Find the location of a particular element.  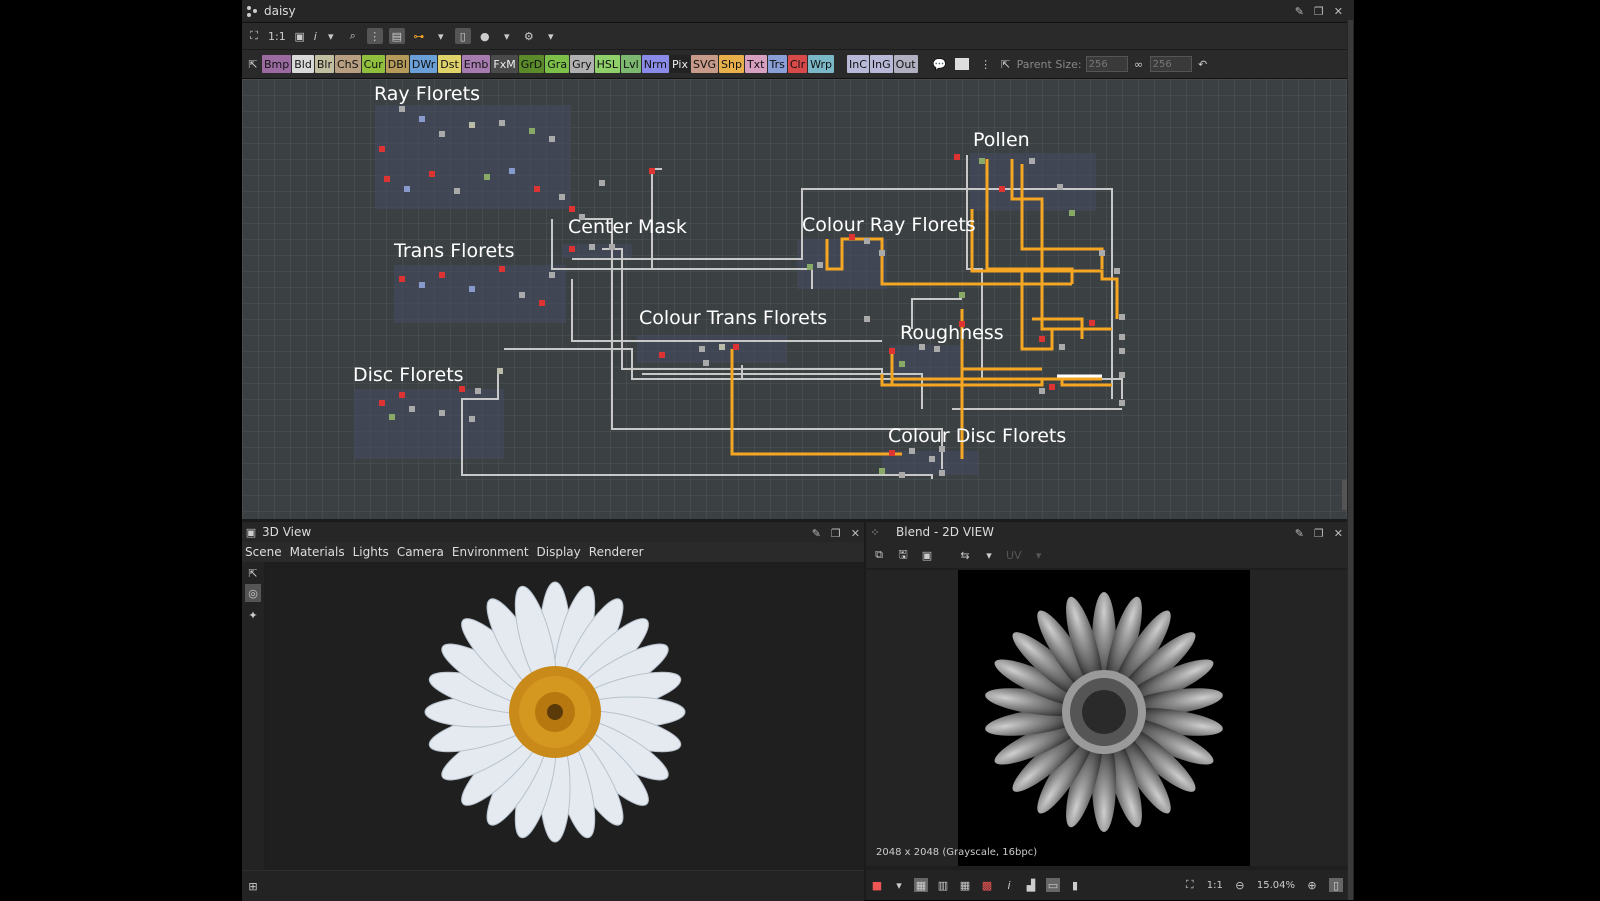

menu-materials: Materials is located at coordinates (317, 552).